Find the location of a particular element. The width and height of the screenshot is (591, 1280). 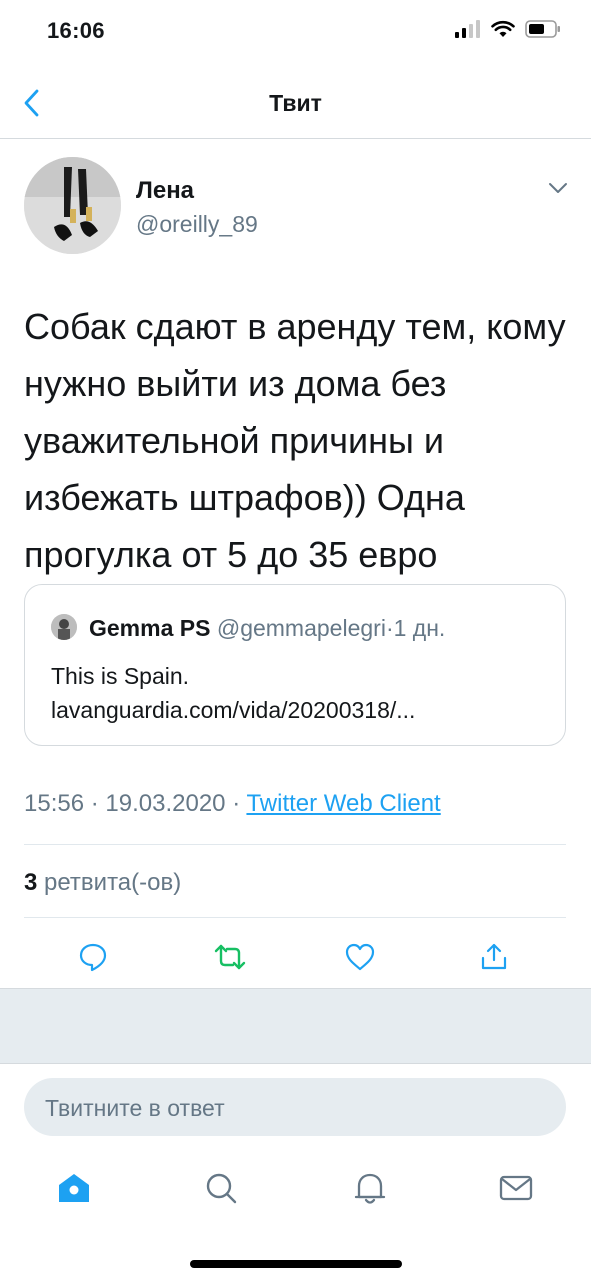

tweet-date: 19.03.2020 is located at coordinates (165, 803).